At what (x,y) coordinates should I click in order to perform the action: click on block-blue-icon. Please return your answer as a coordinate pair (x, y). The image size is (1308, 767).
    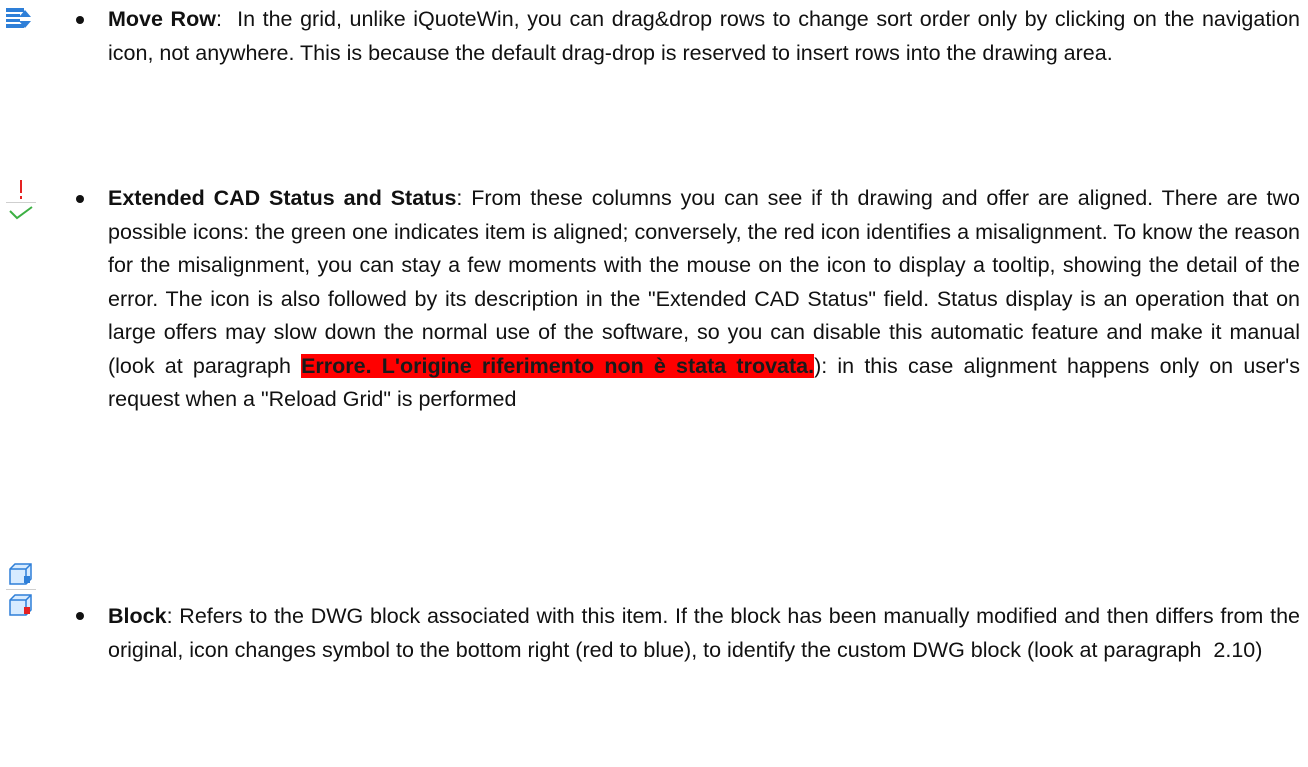
    Looking at the image, I should click on (22, 574).